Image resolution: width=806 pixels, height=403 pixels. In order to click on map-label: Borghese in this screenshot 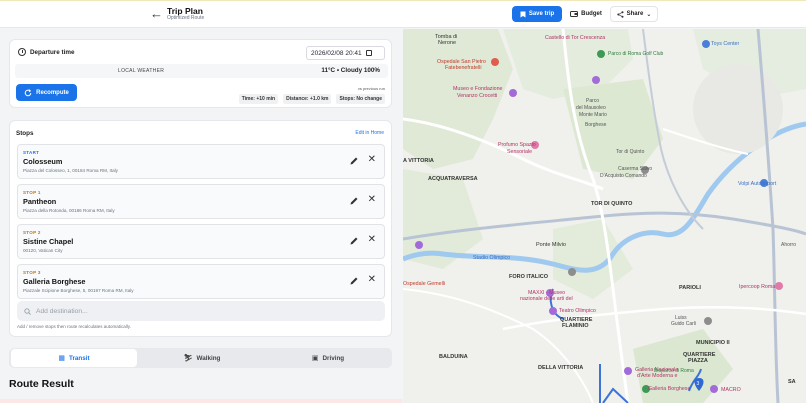, I will do `click(596, 125)`.